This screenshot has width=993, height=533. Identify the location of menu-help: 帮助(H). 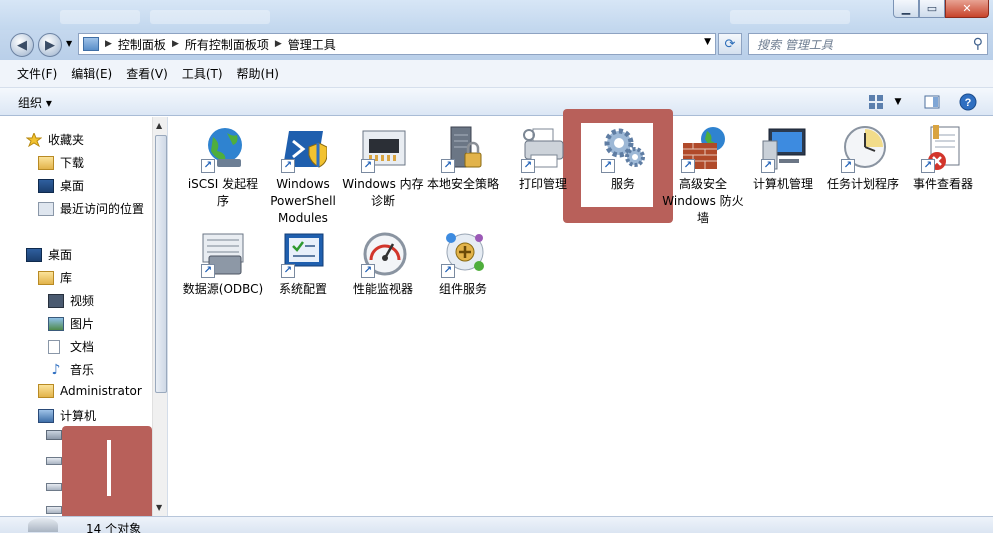
(258, 73).